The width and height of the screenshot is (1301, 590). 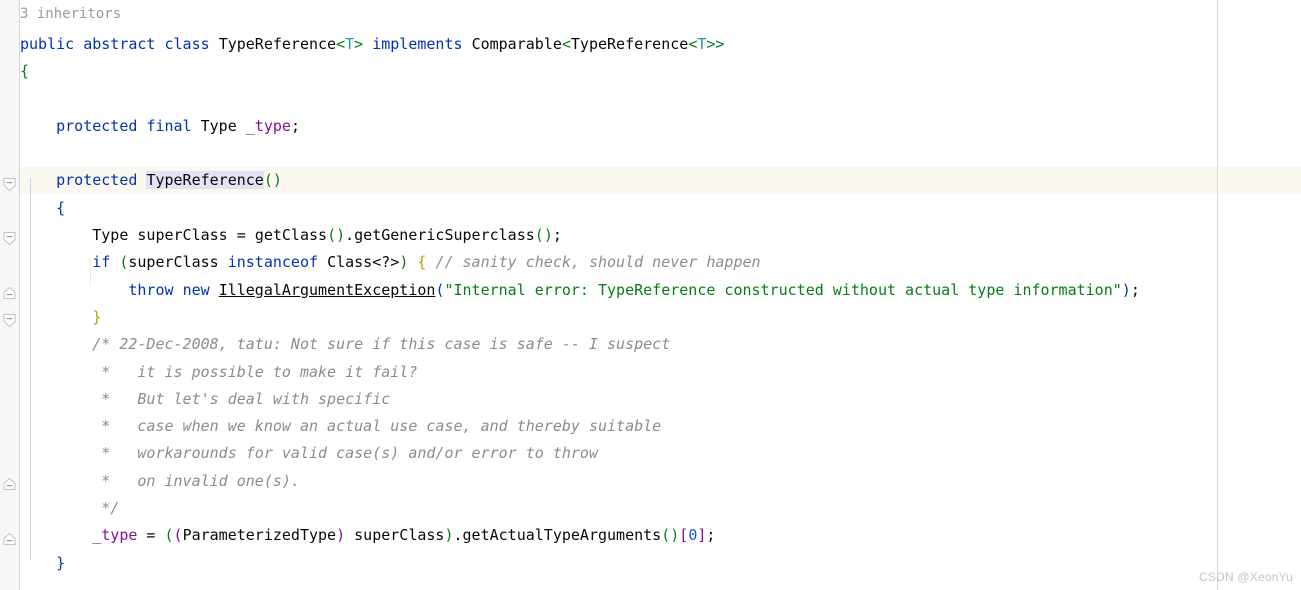 What do you see at coordinates (395, 535) in the screenshot?
I see `code-token: superClass` at bounding box center [395, 535].